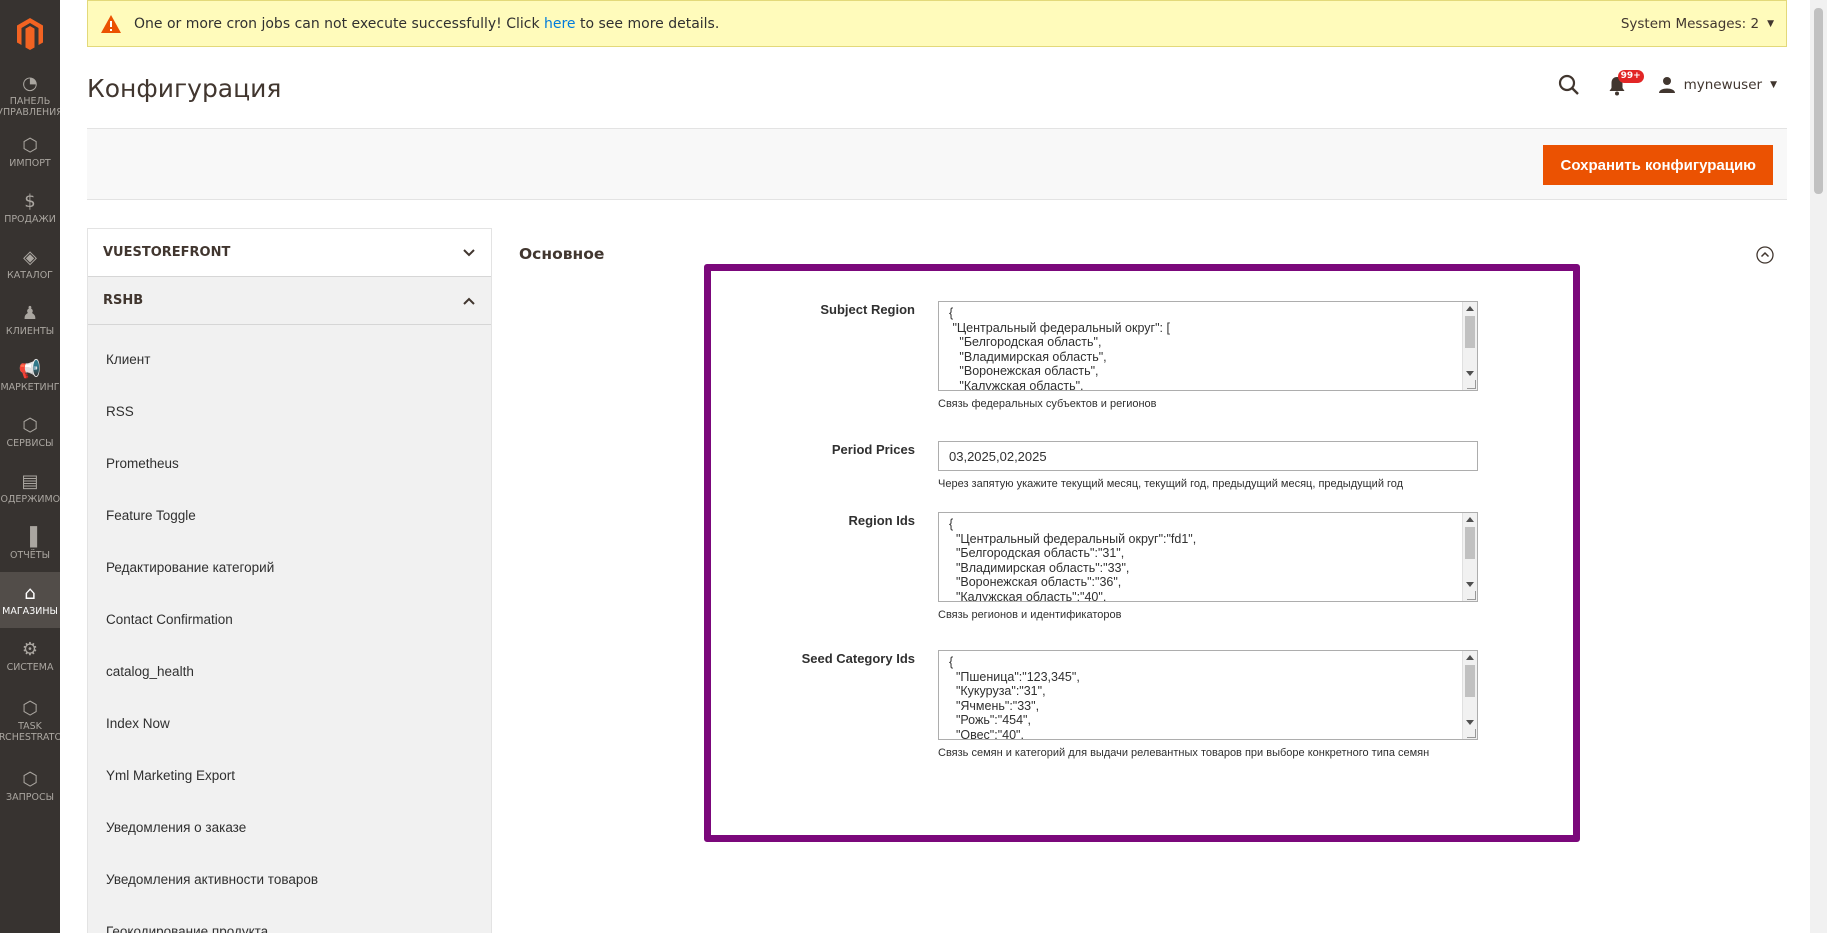  I want to click on tab-group-rshb: RSHB, so click(289, 301).